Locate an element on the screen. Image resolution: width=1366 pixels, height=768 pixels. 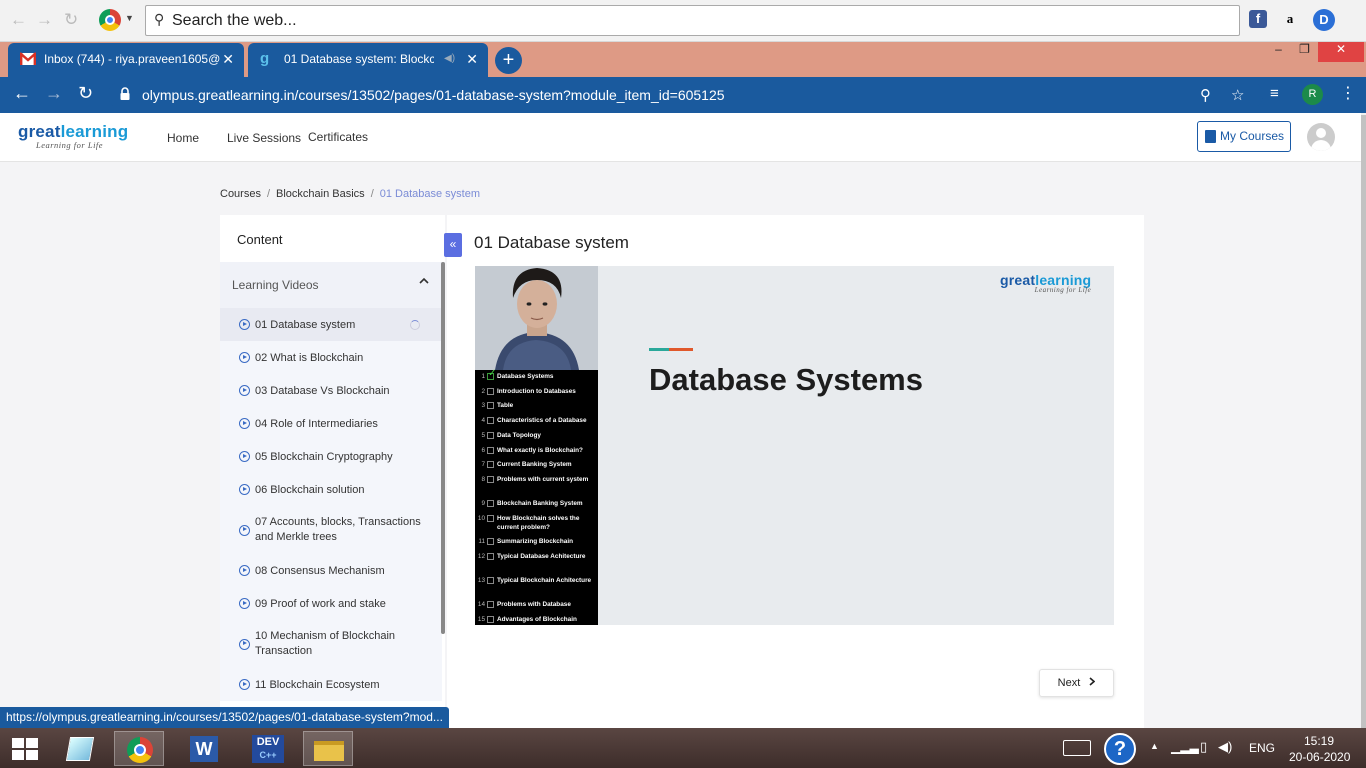
lock-icon is located at coordinates (125, 93).